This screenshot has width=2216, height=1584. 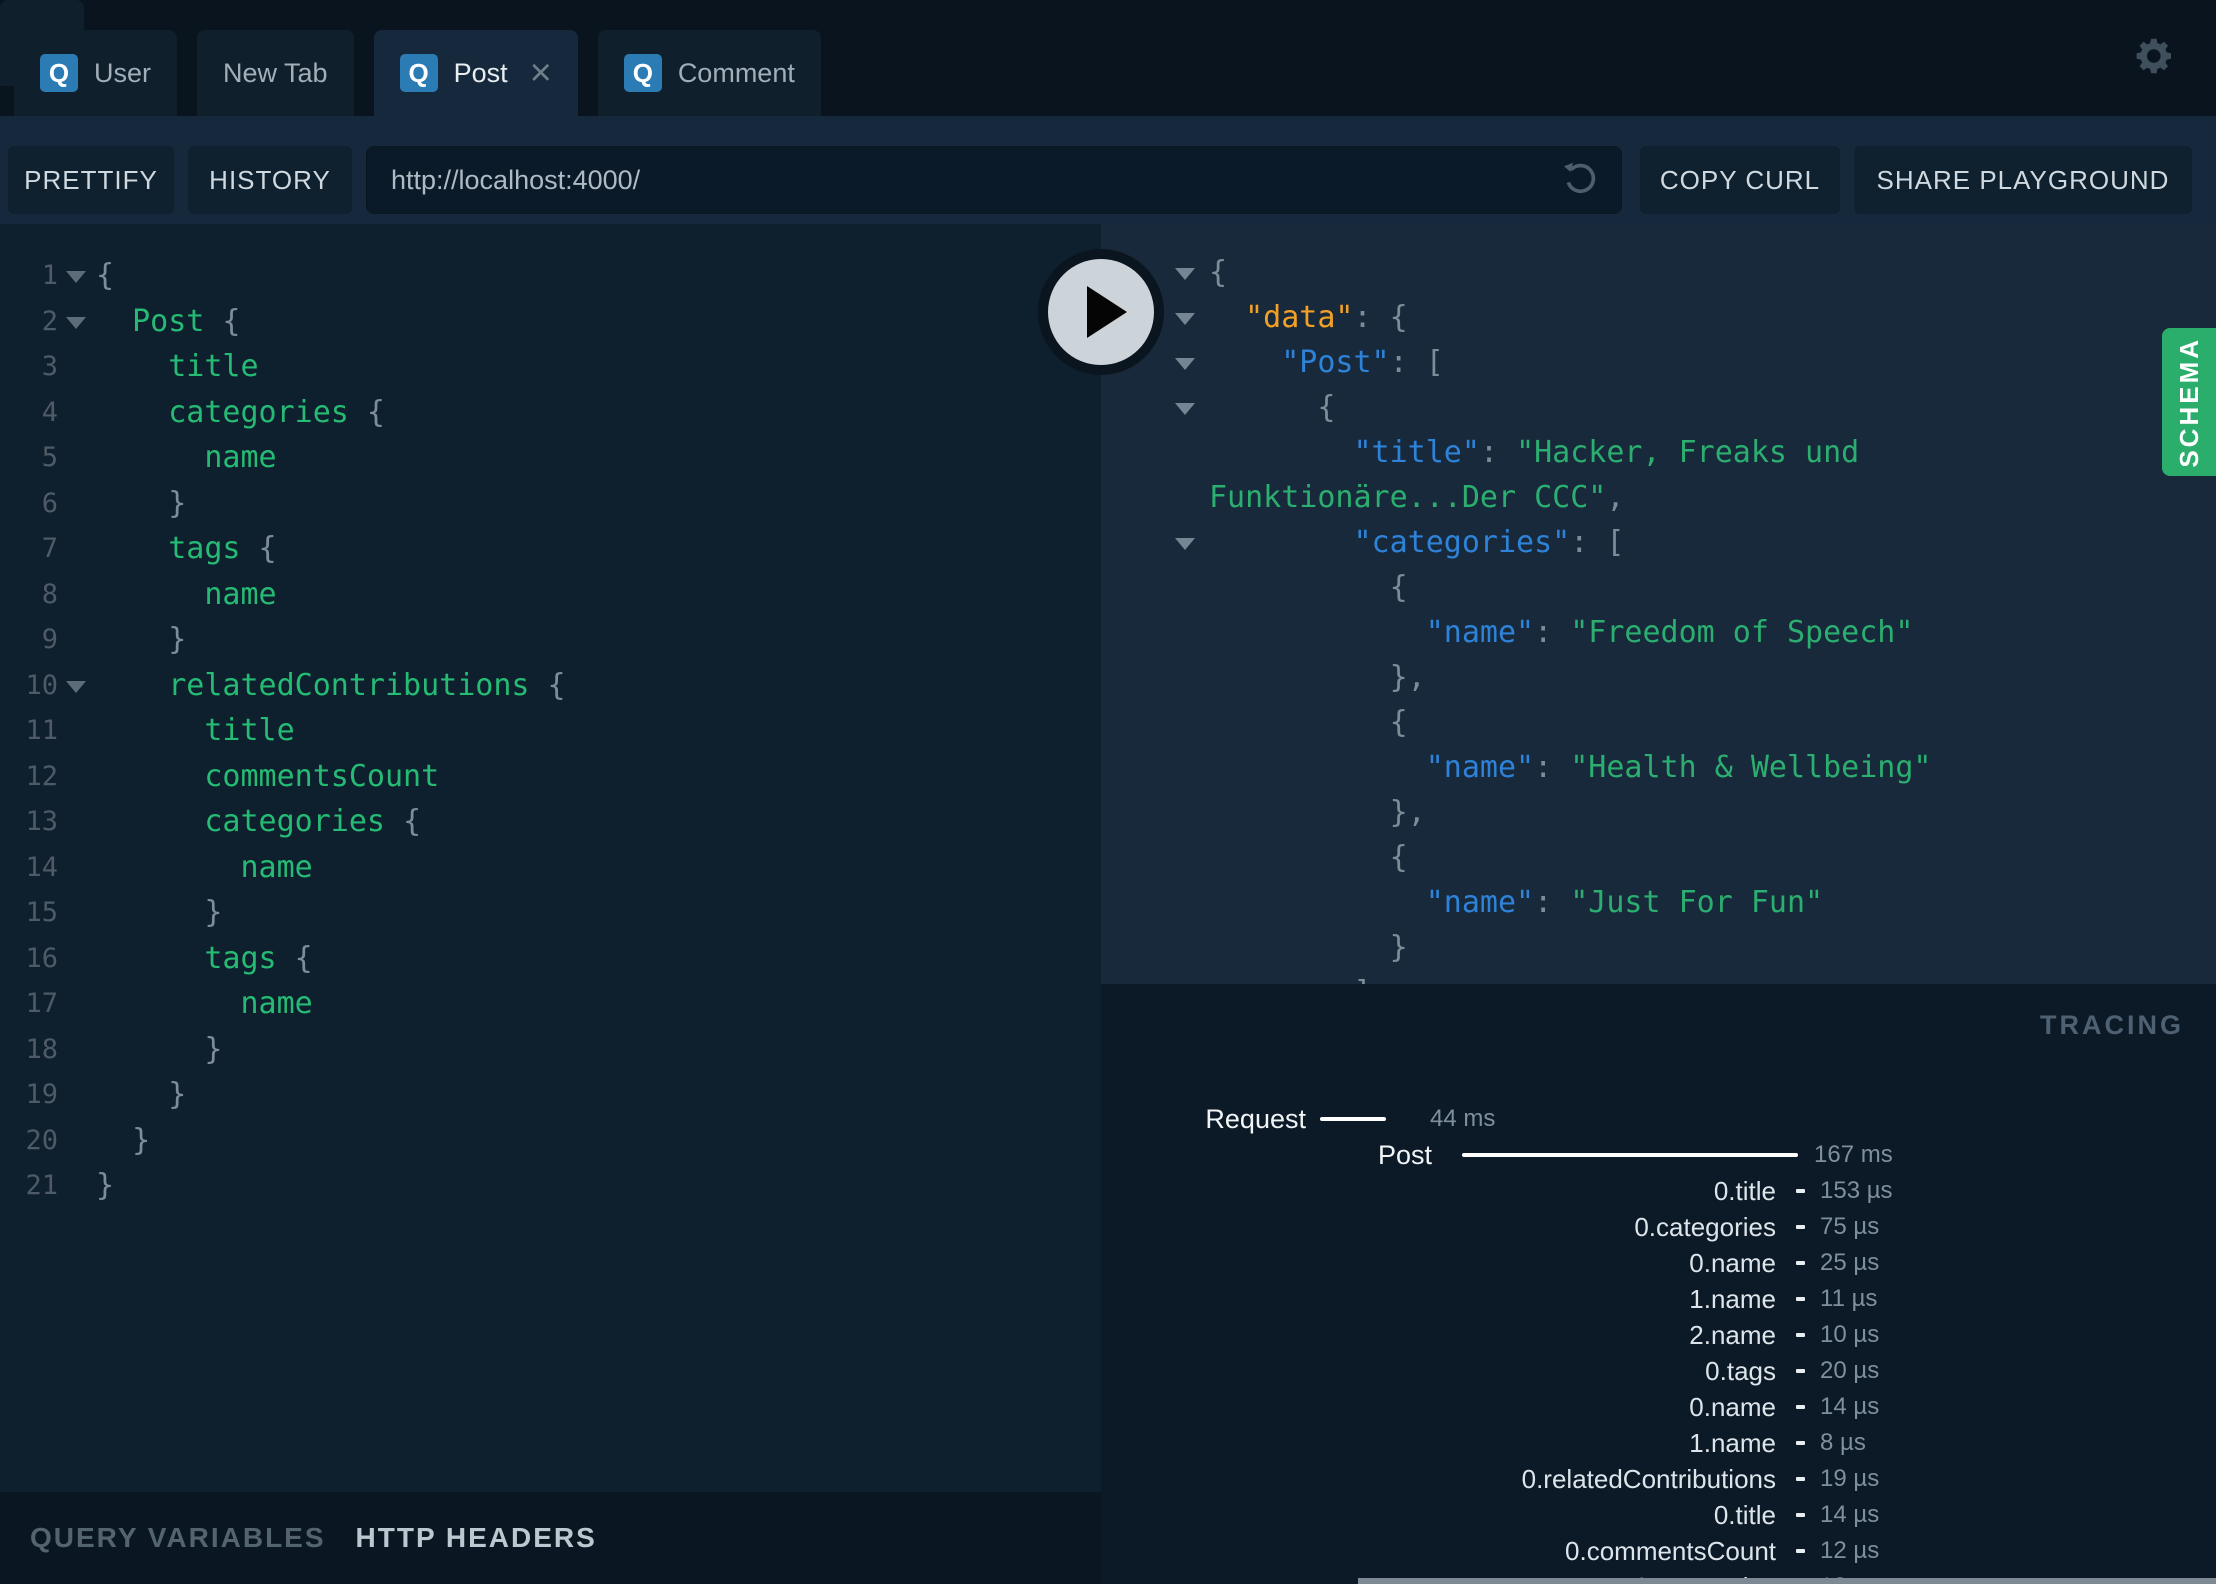 What do you see at coordinates (1290, 979) in the screenshot?
I see `code-token: ]` at bounding box center [1290, 979].